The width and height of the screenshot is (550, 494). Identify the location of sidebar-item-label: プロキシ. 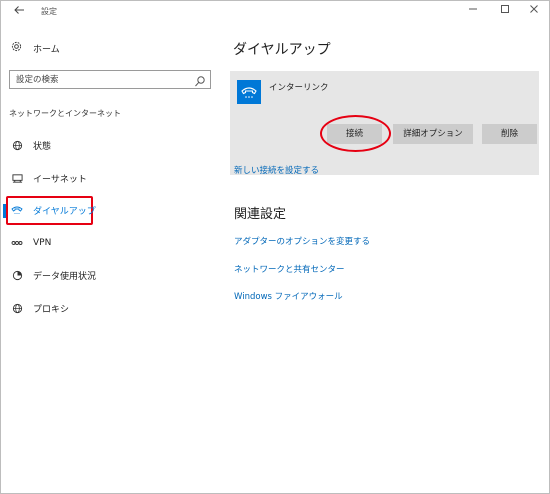
(51, 309).